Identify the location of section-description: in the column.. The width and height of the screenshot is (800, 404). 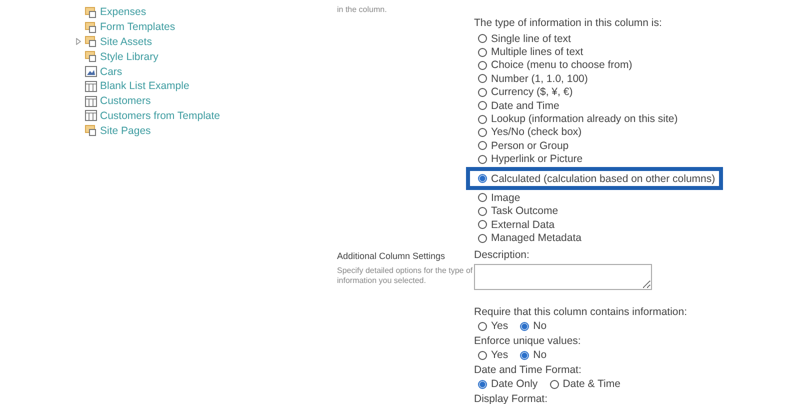
(362, 10).